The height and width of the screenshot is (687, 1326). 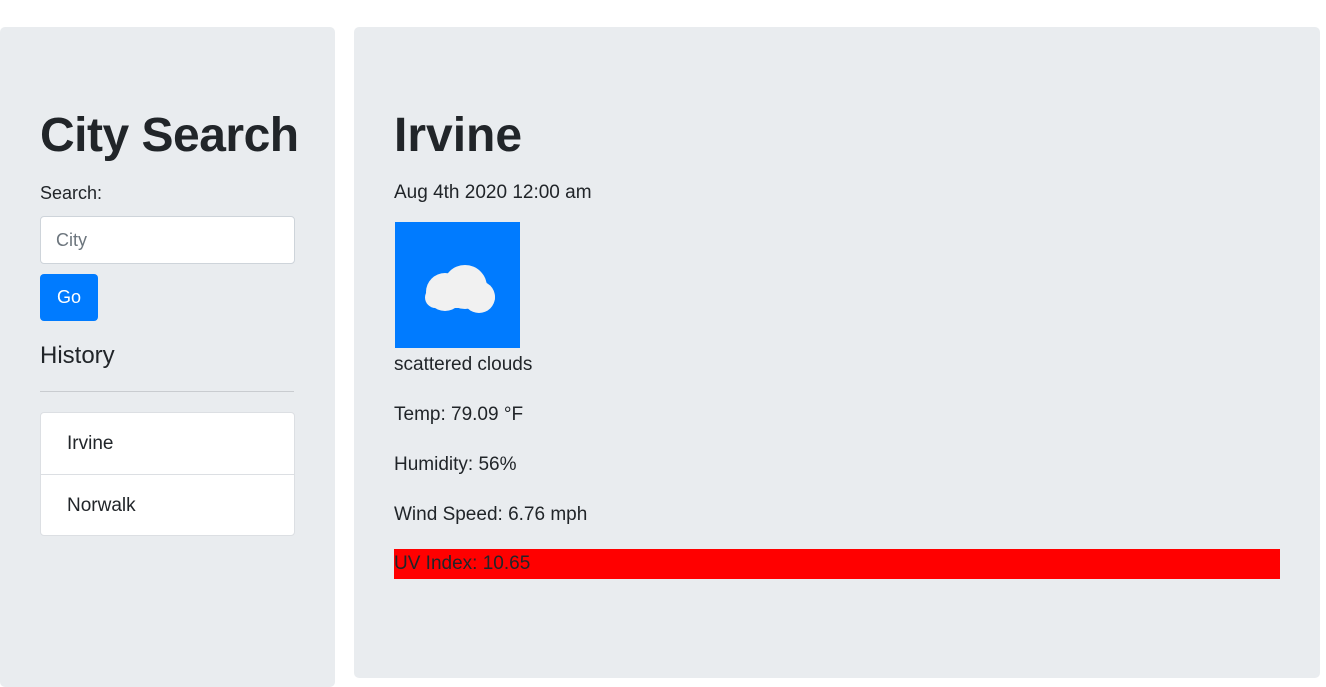 What do you see at coordinates (167, 504) in the screenshot?
I see `history-item-norwalk: Norwalk` at bounding box center [167, 504].